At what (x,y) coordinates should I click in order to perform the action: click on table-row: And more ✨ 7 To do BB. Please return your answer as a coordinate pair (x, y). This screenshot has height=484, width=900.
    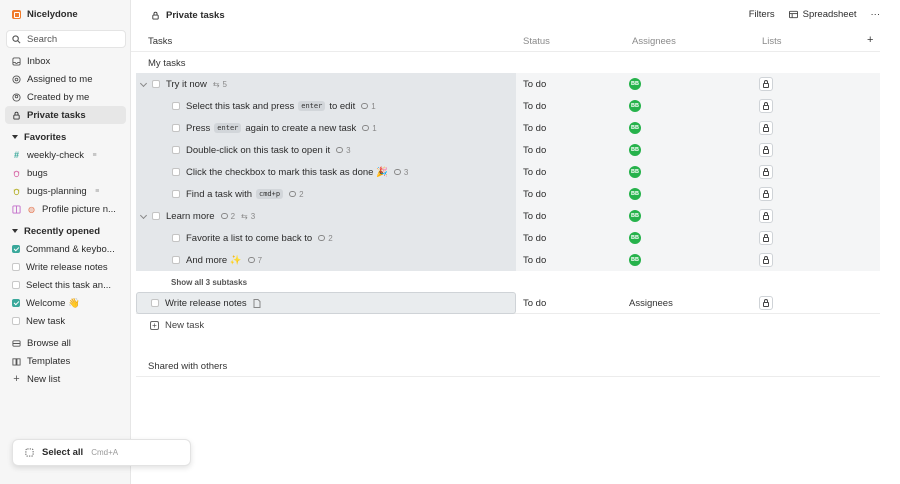
    Looking at the image, I should click on (508, 260).